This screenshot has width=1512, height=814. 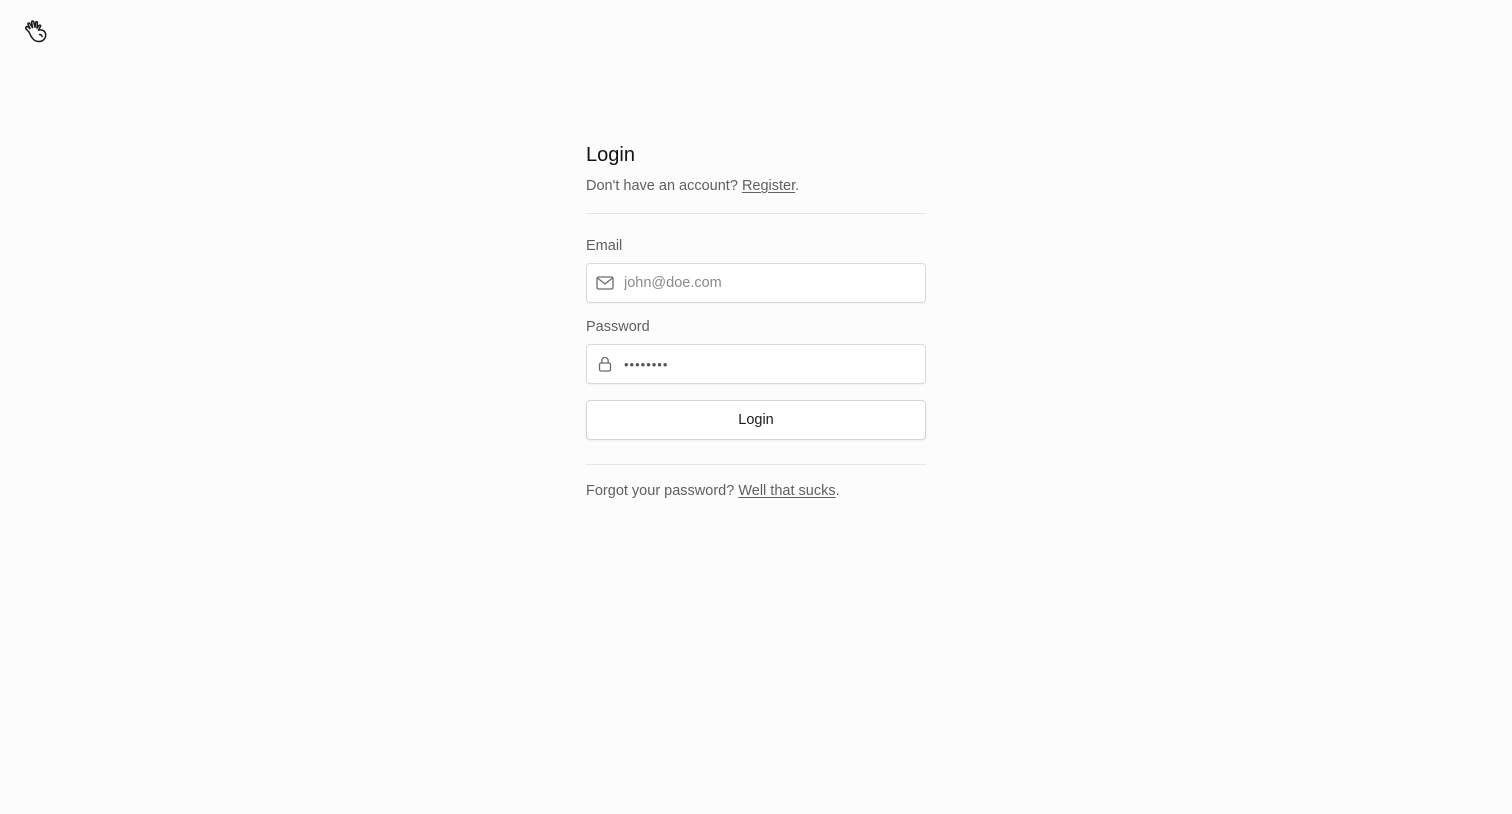 I want to click on forgot-password-prompt: Forgot your password? Well that sucks., so click(x=756, y=491).